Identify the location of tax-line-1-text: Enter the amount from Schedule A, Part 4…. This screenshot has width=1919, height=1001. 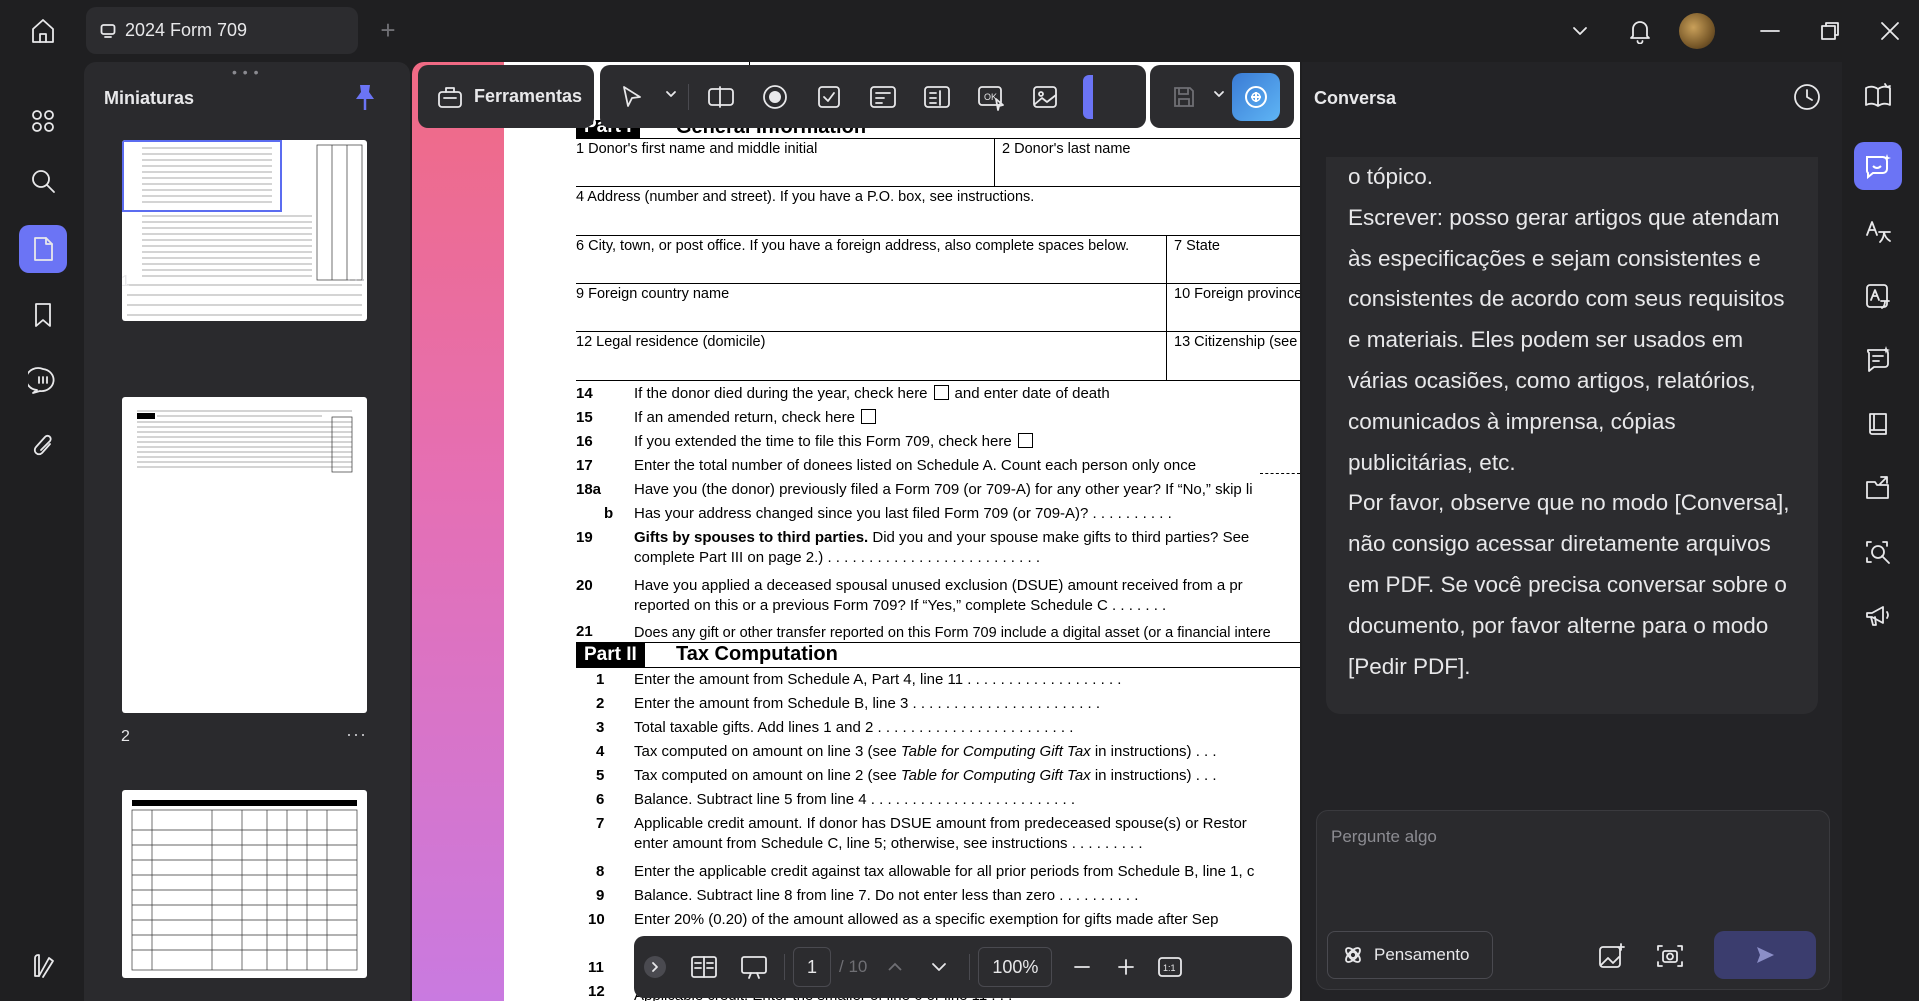
(878, 679).